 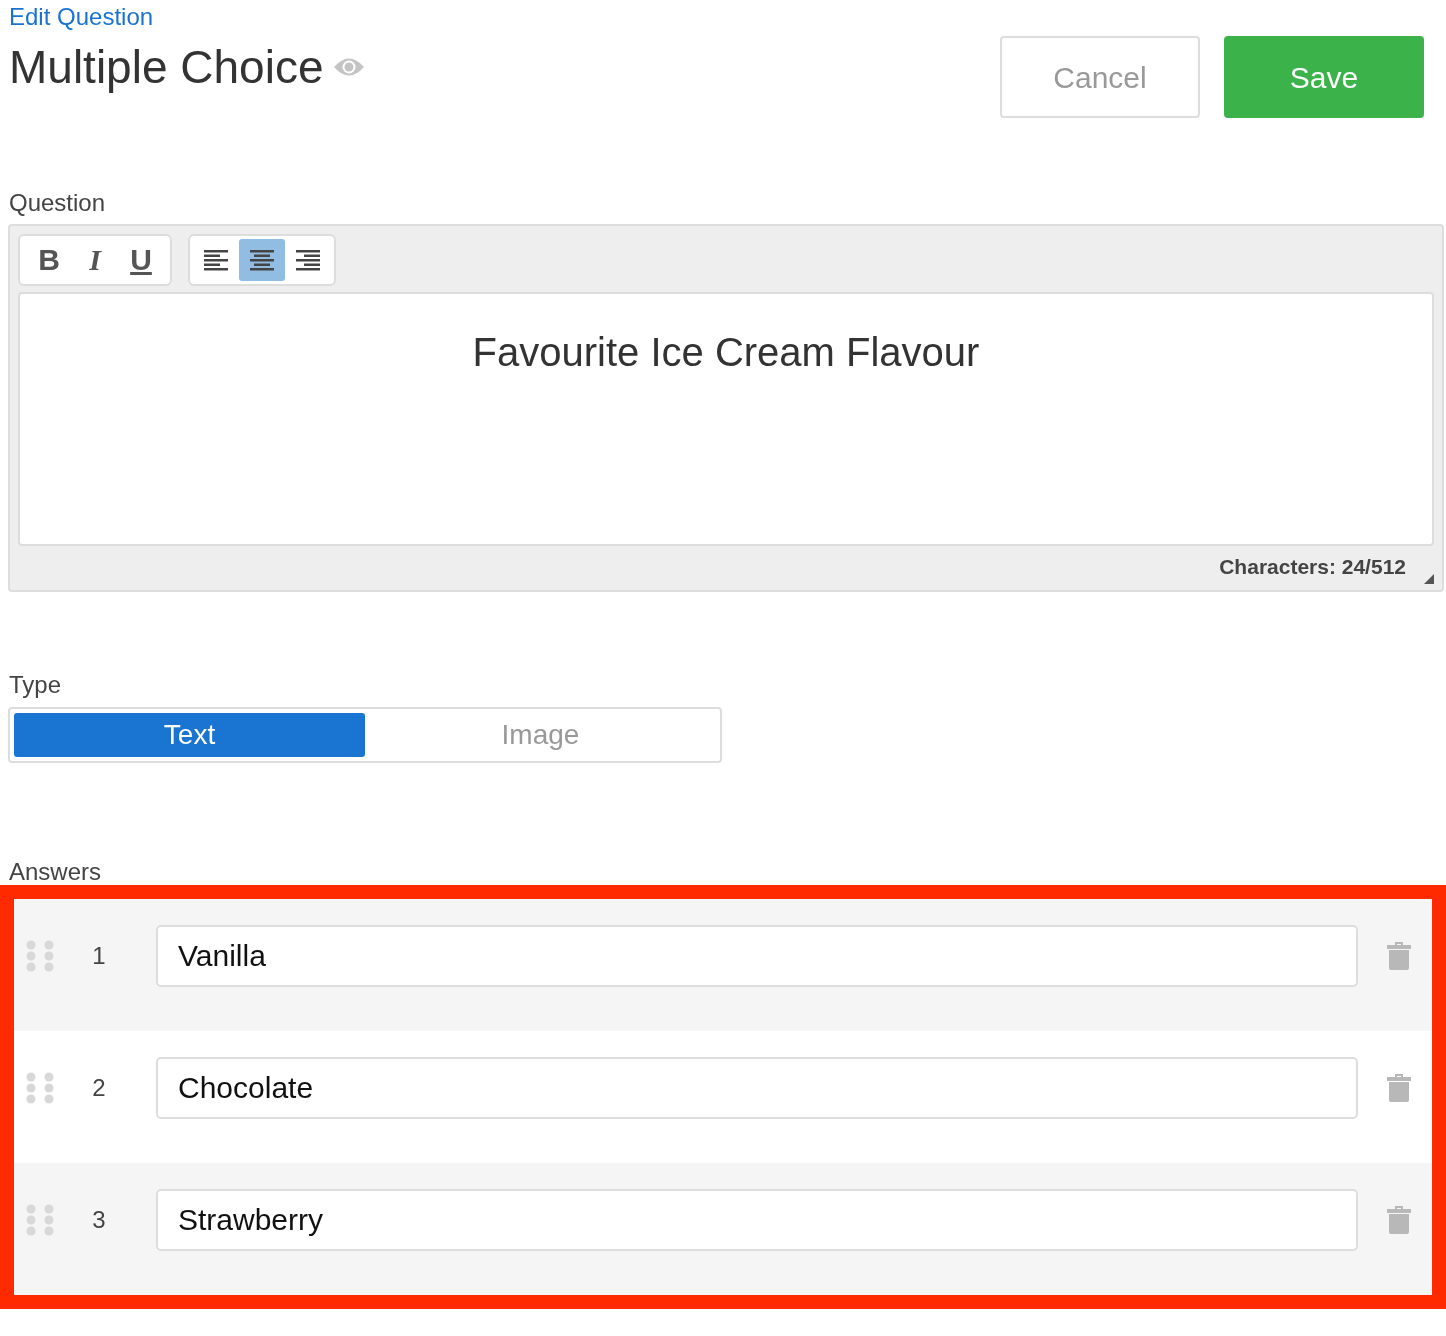 What do you see at coordinates (99, 956) in the screenshot?
I see `answer-number: 1` at bounding box center [99, 956].